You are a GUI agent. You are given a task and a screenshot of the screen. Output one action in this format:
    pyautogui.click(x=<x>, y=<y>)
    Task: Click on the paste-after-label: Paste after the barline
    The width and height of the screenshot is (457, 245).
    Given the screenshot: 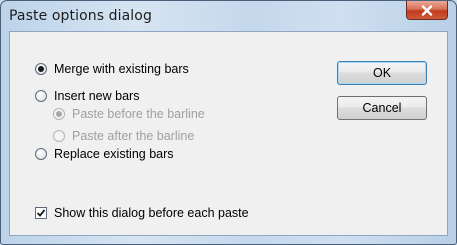 What is the action you would take?
    pyautogui.click(x=133, y=136)
    